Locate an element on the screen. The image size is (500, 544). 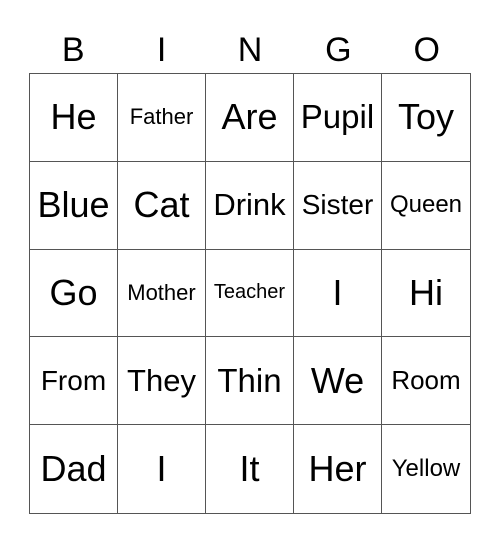
bingo-cell: Queen is located at coordinates (426, 206).